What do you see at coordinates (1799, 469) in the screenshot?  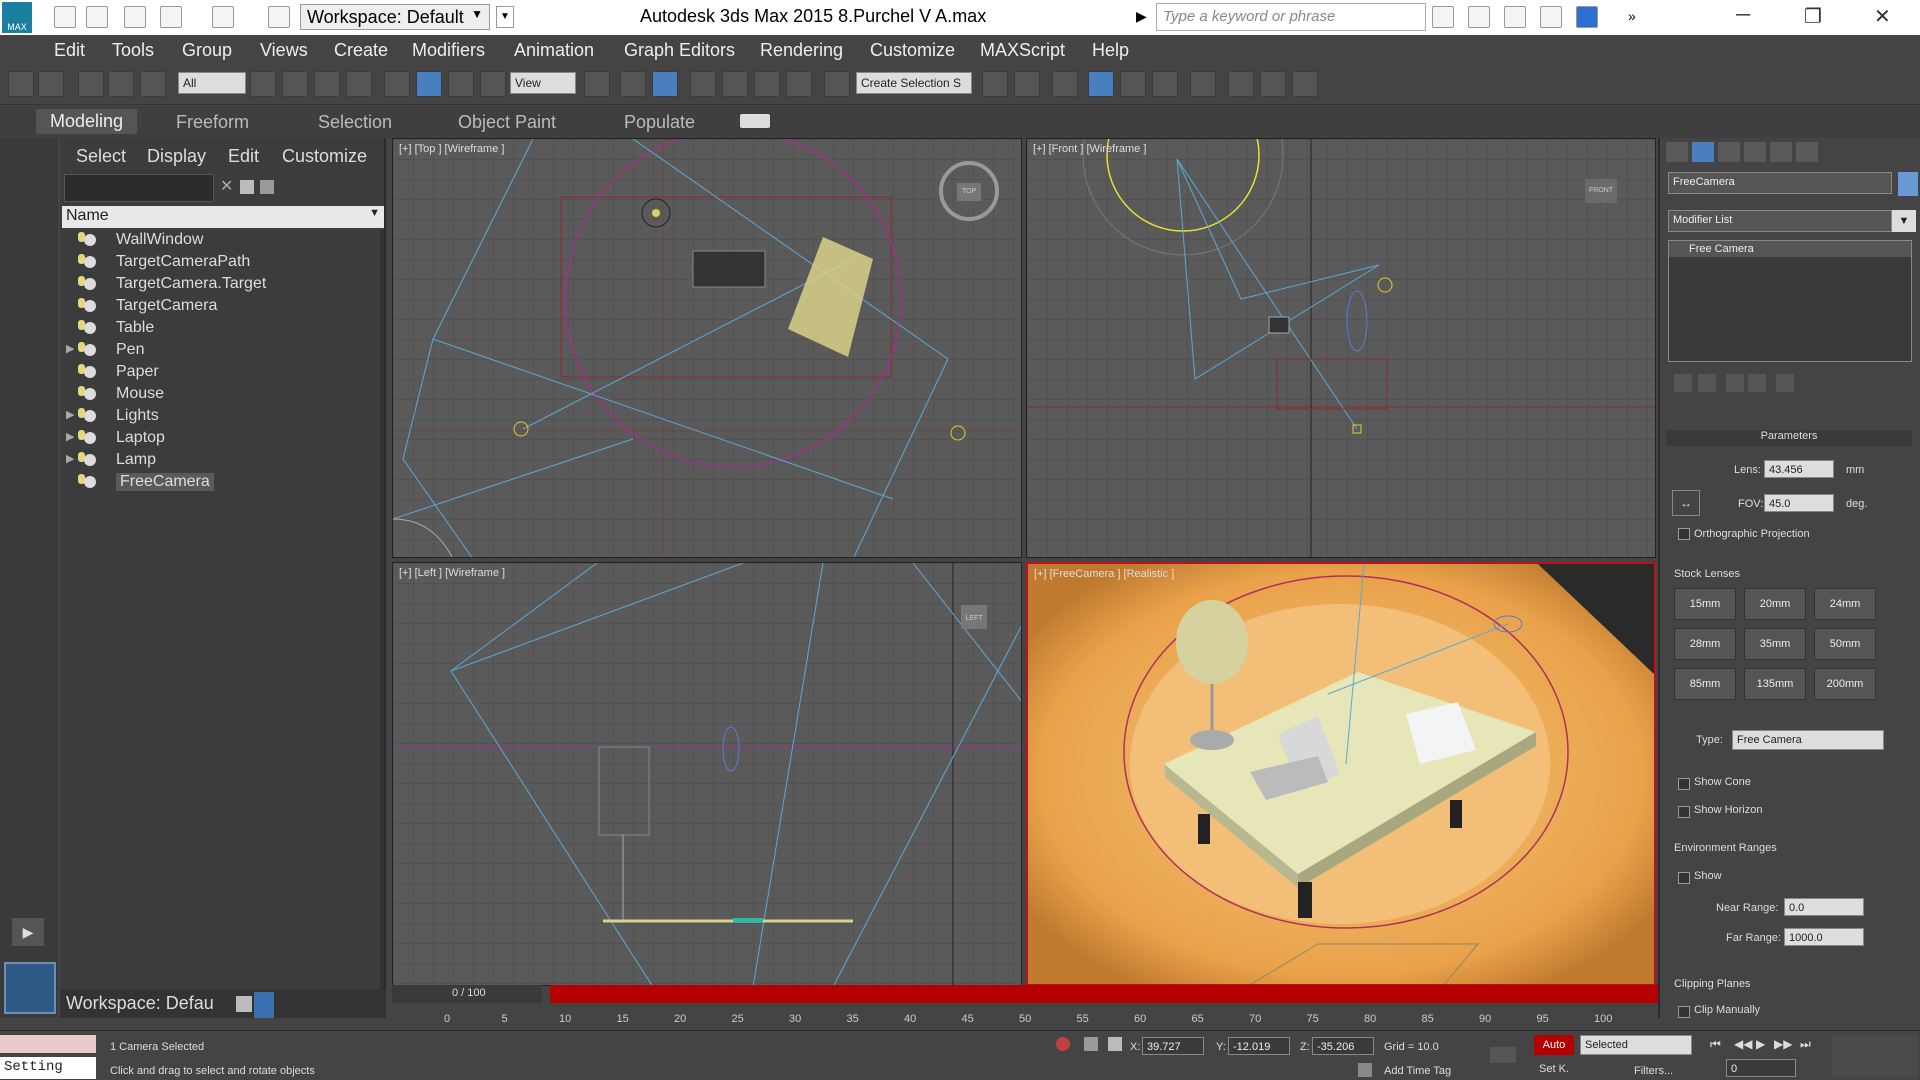 I see `lens-field: 43.456` at bounding box center [1799, 469].